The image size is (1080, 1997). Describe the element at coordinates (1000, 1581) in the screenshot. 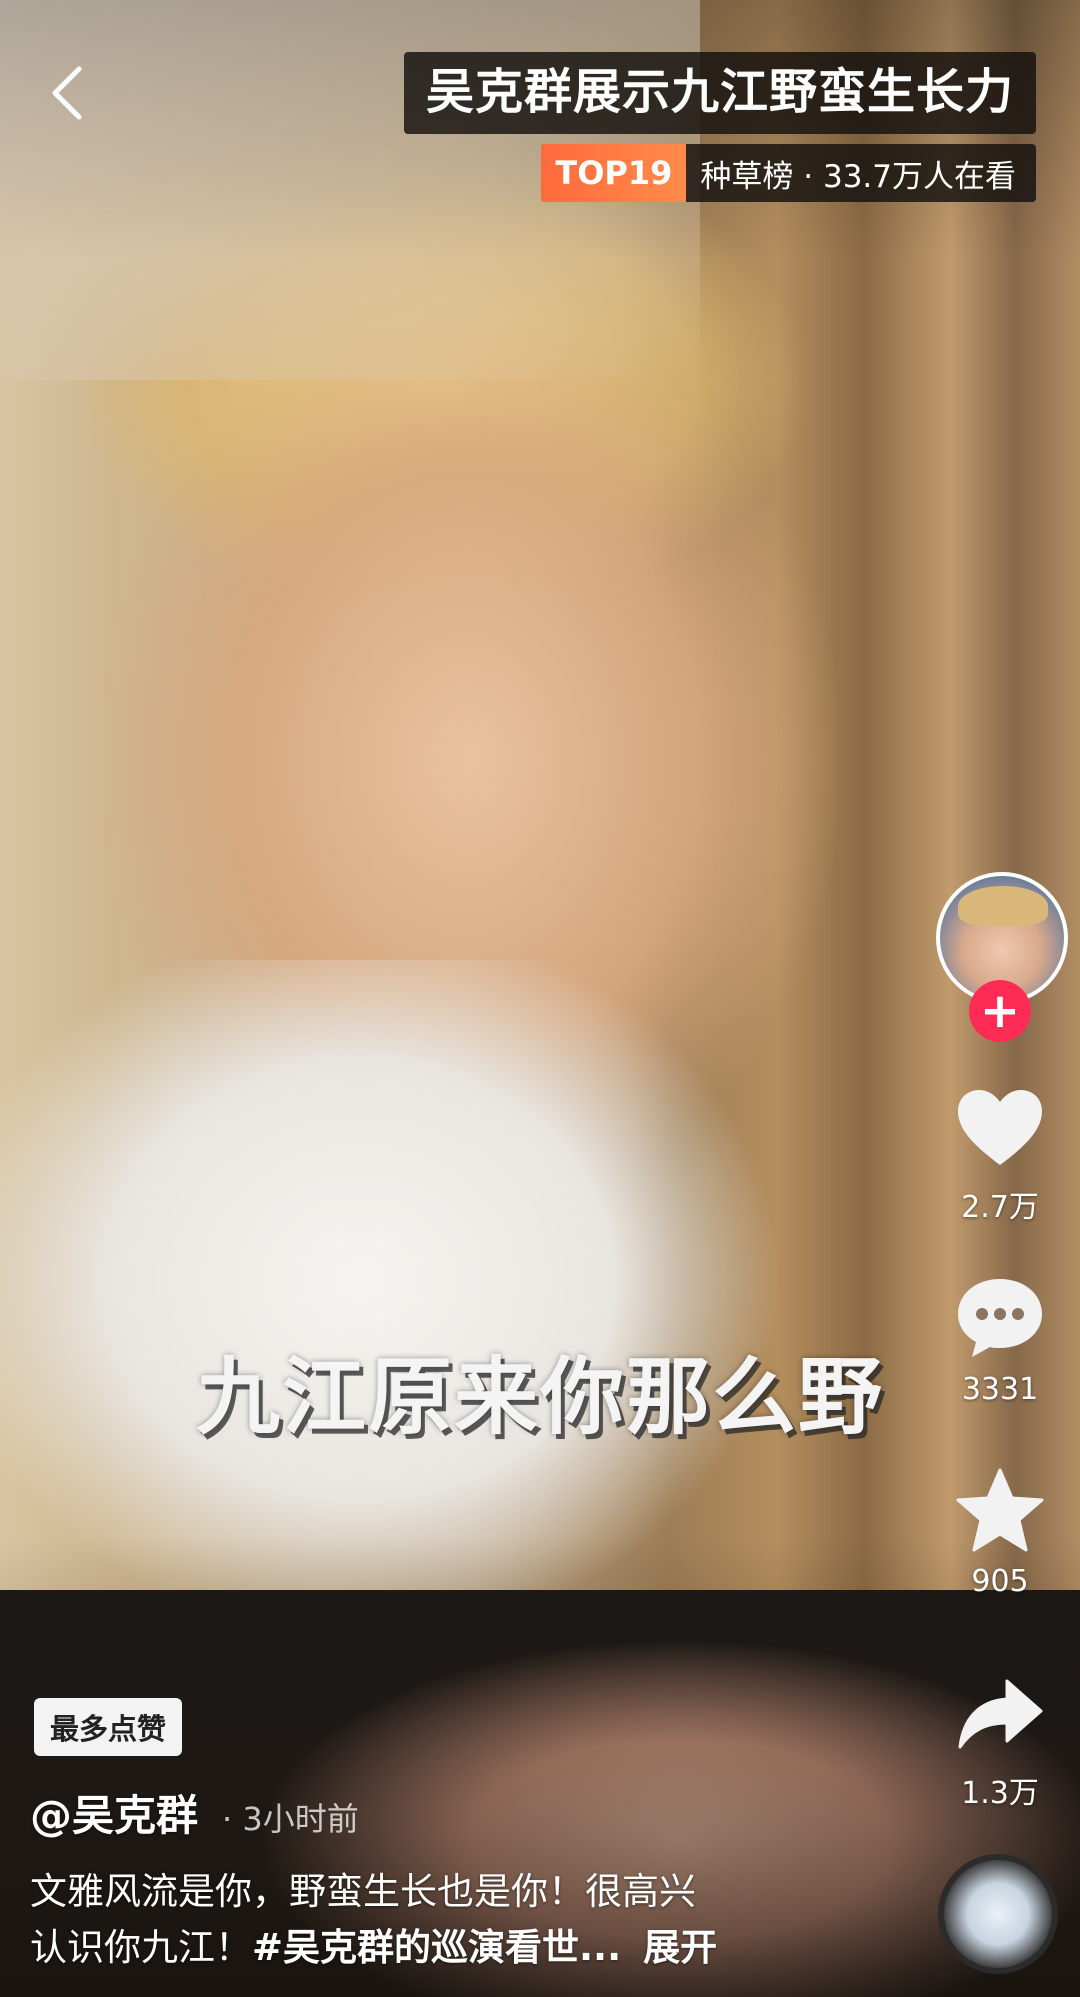

I see `favorite-count: 905` at that location.